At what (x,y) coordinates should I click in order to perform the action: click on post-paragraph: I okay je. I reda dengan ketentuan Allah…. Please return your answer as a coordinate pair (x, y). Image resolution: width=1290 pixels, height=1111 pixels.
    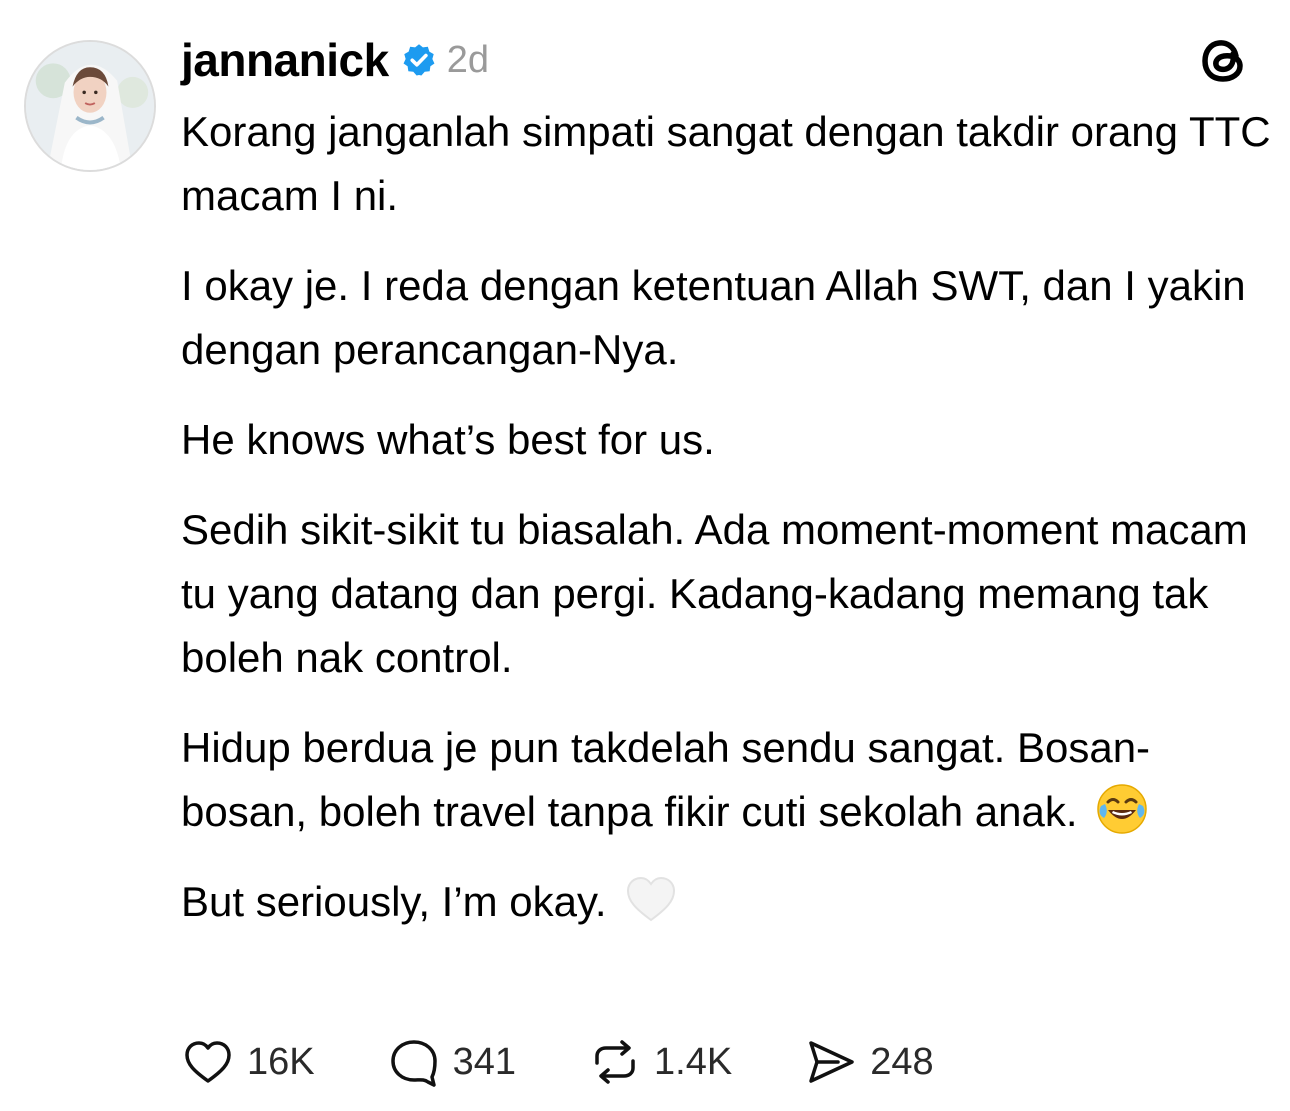
    Looking at the image, I should click on (713, 317).